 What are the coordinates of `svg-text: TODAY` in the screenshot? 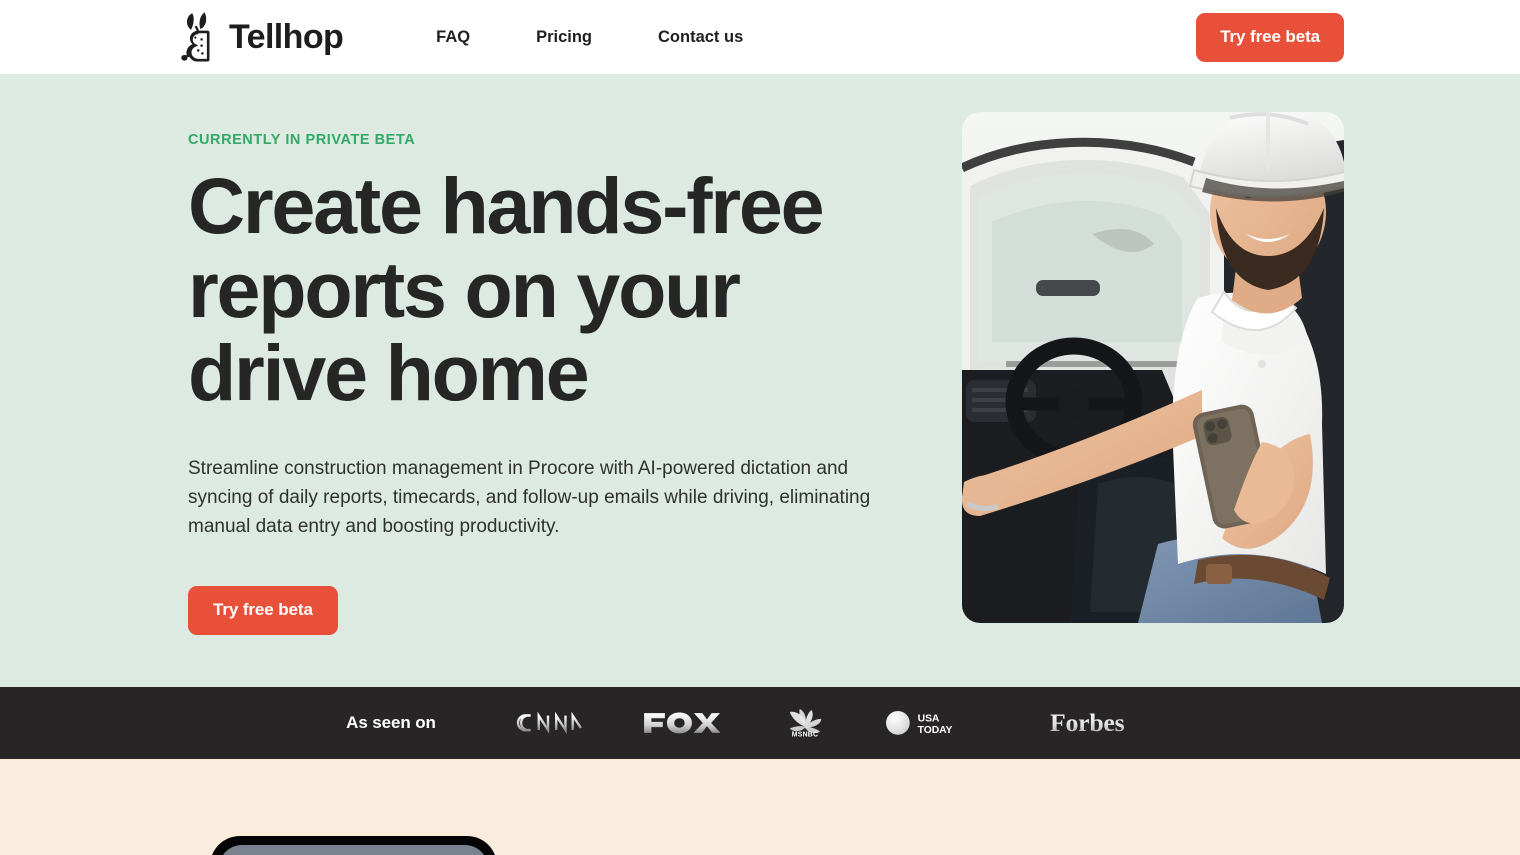 It's located at (935, 730).